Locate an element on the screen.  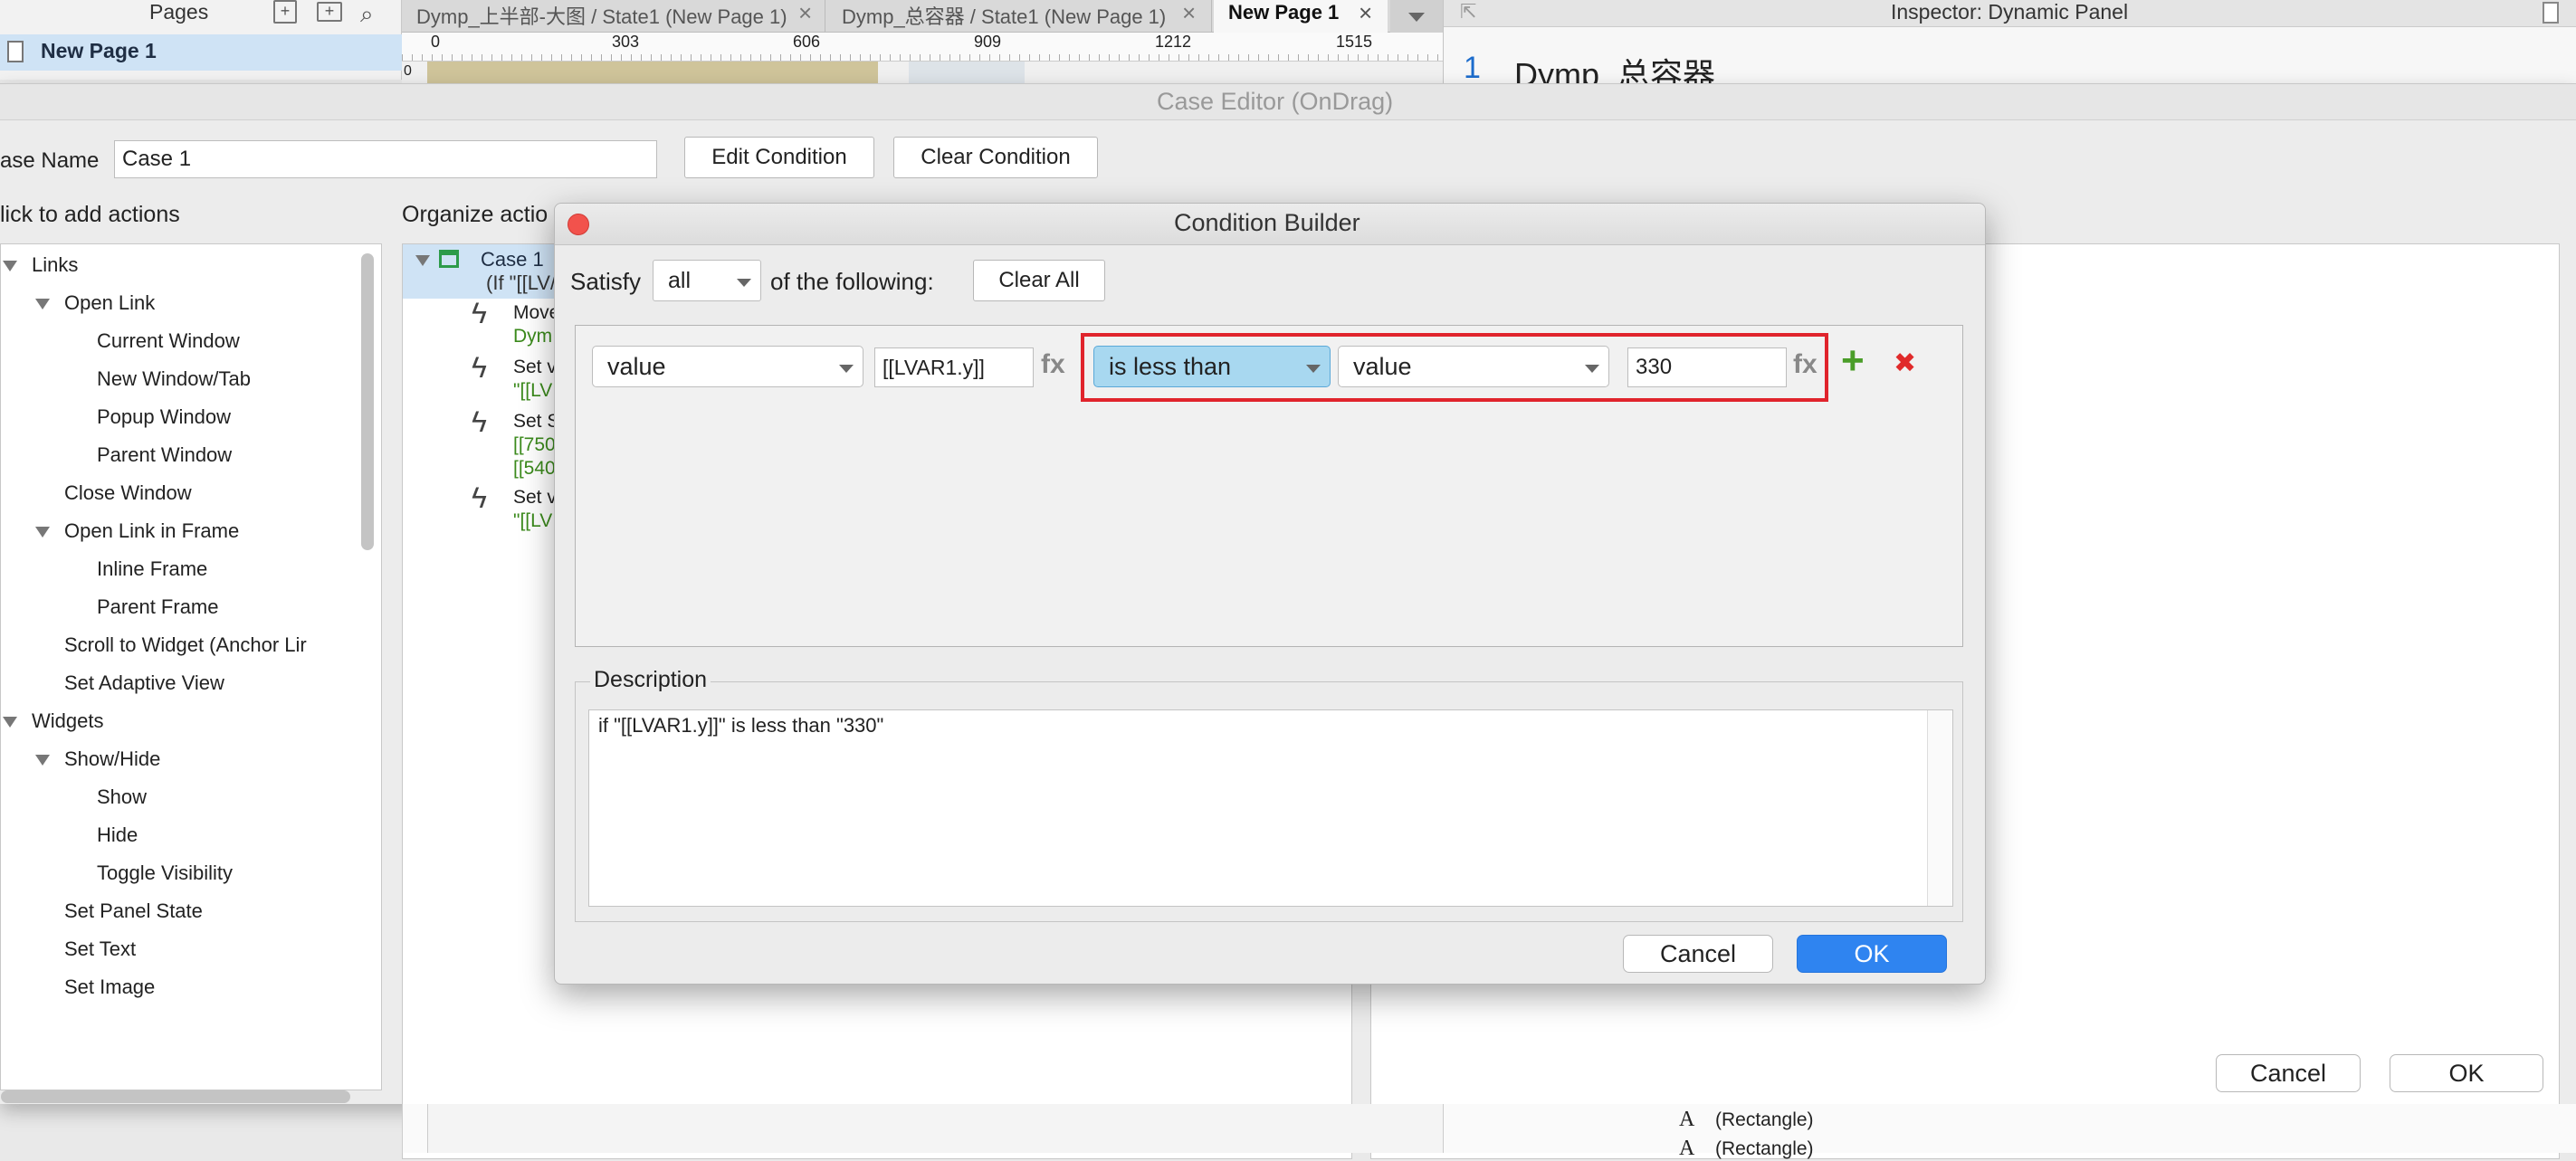
ruler-tick: 0 is located at coordinates (436, 42).